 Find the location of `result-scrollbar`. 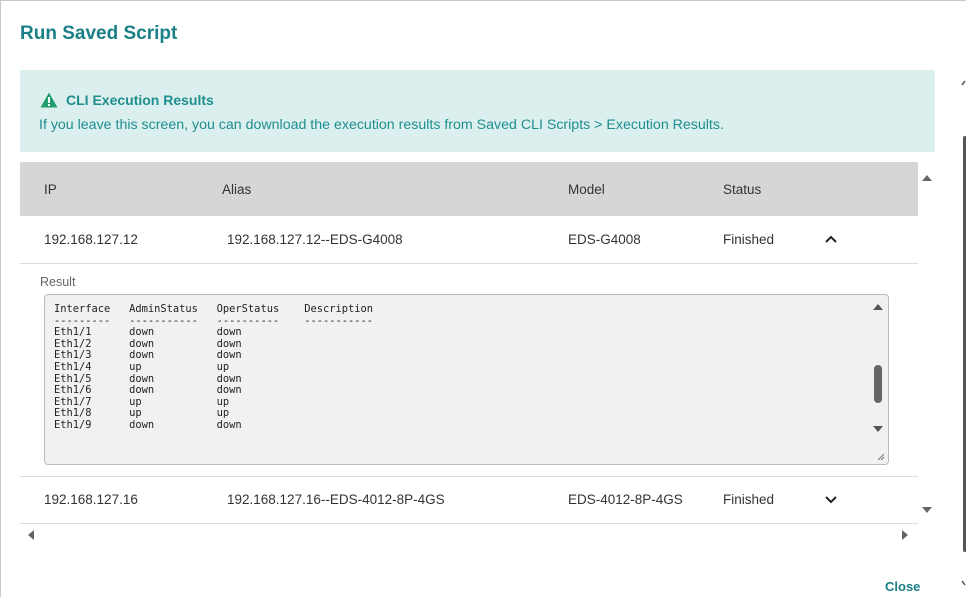

result-scrollbar is located at coordinates (878, 379).